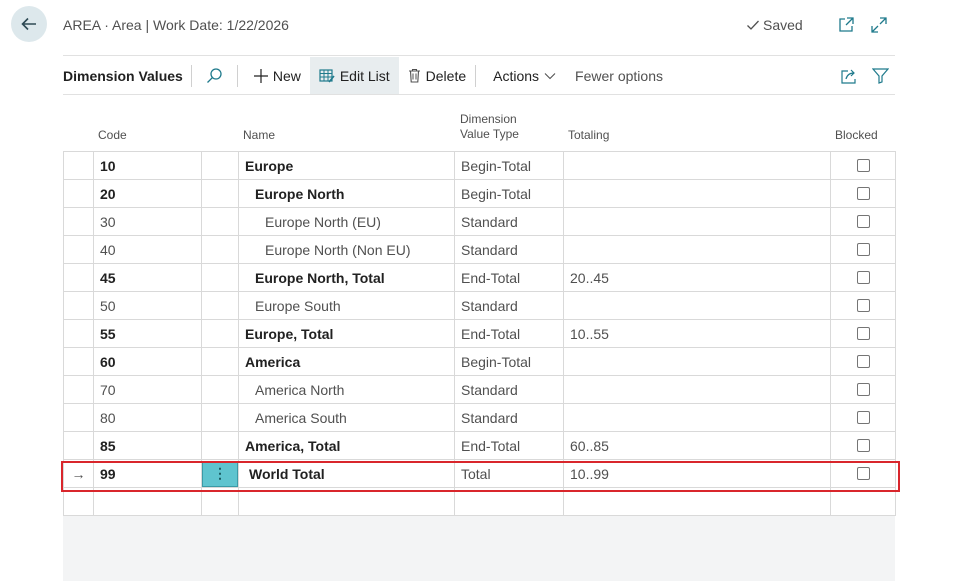 The image size is (955, 581). What do you see at coordinates (346, 445) in the screenshot?
I see `name-cell: America, Total` at bounding box center [346, 445].